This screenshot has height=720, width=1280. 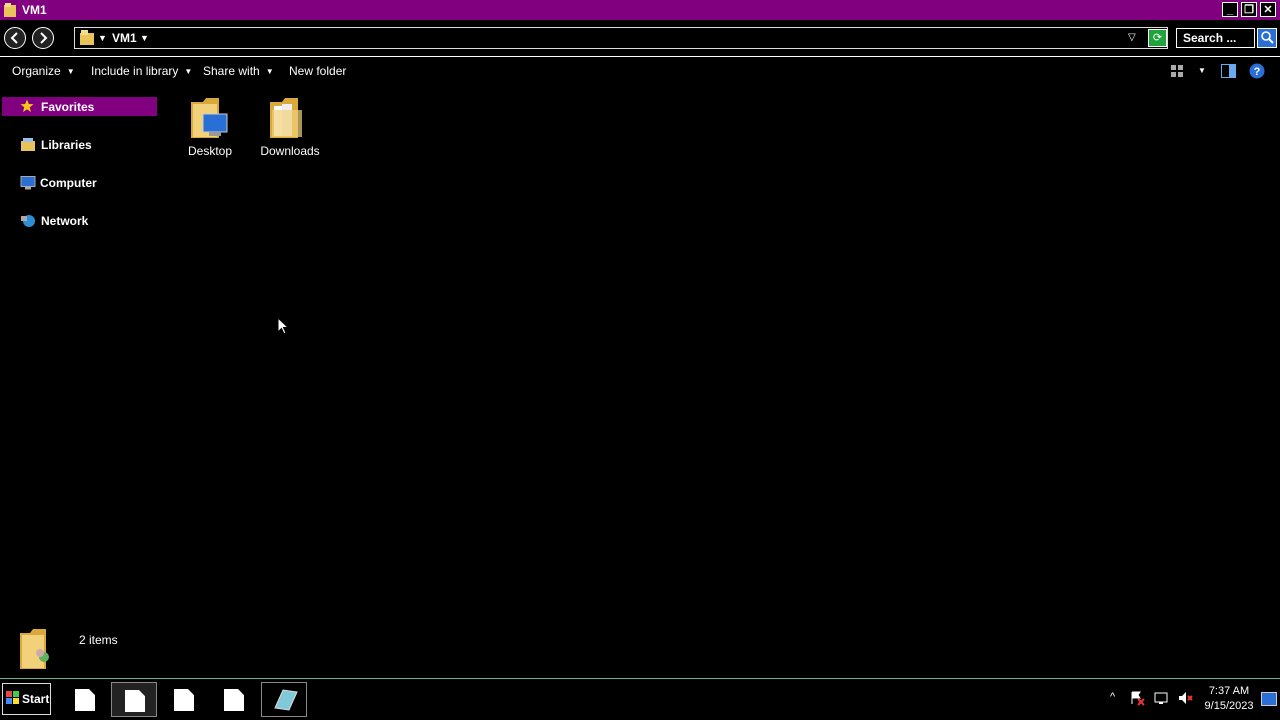 What do you see at coordinates (1228, 71) in the screenshot?
I see `preview-pane-icon` at bounding box center [1228, 71].